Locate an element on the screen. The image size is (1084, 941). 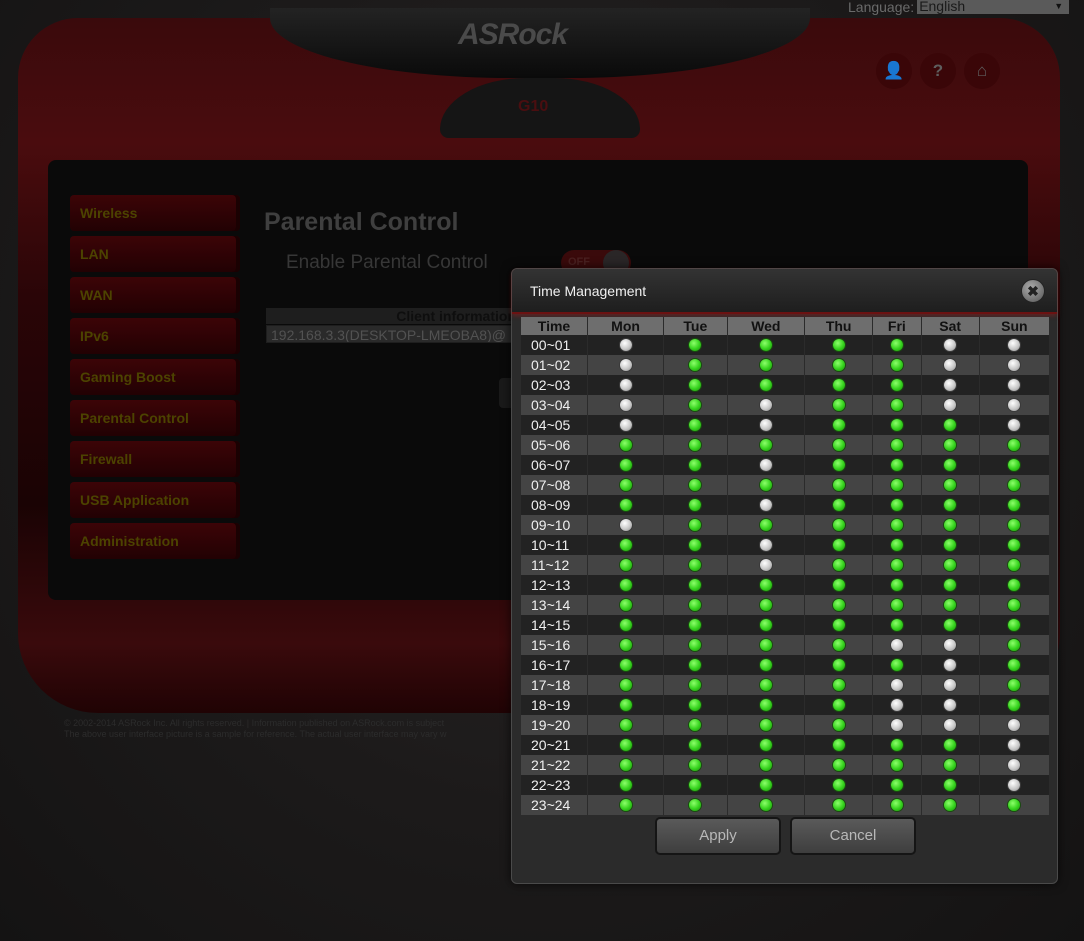
sidebar-item-gaming-boost: Gaming Boost is located at coordinates (155, 377).